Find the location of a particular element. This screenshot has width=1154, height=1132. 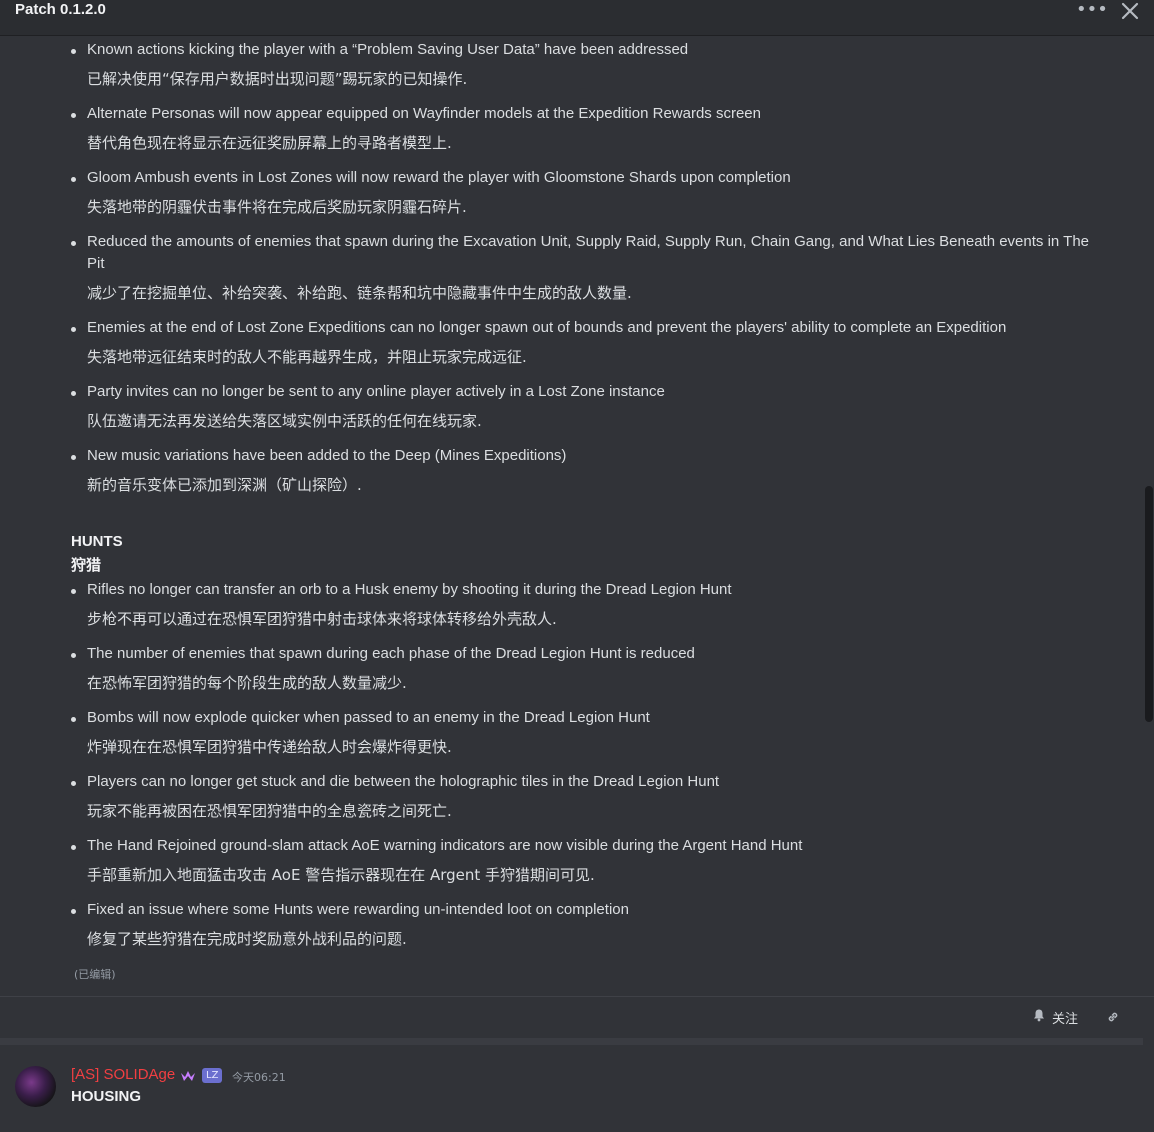

horizontal-scrollbar is located at coordinates (571, 1041).